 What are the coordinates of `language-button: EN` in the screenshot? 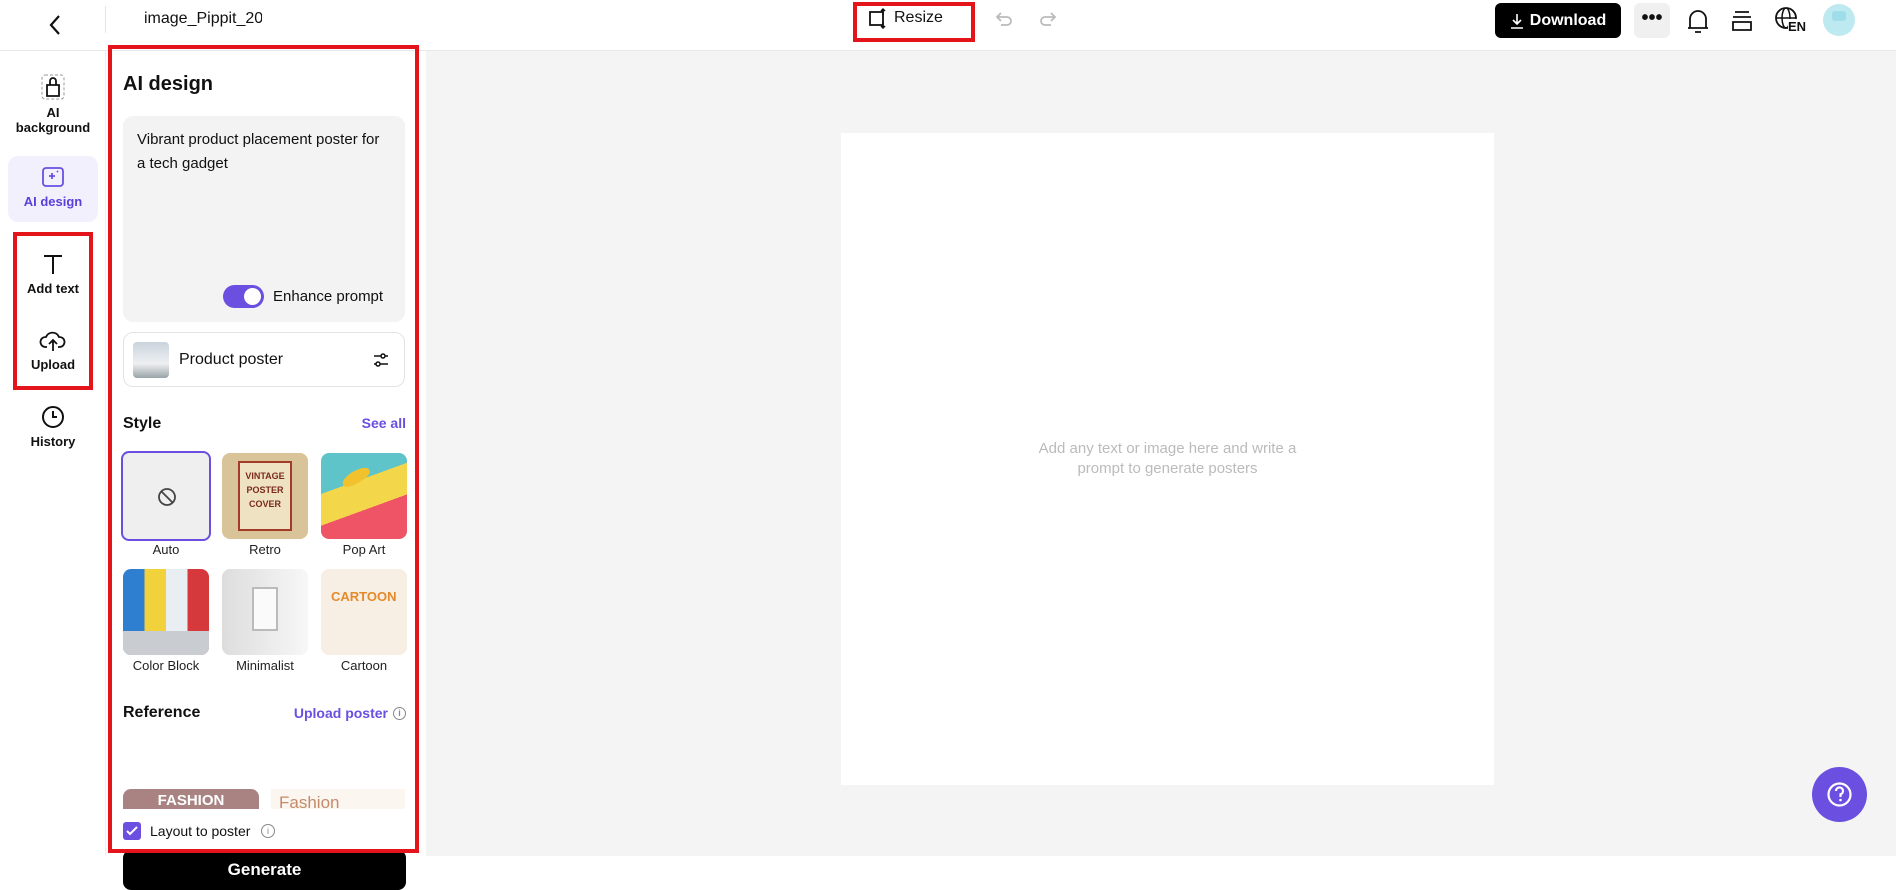 It's located at (1792, 21).